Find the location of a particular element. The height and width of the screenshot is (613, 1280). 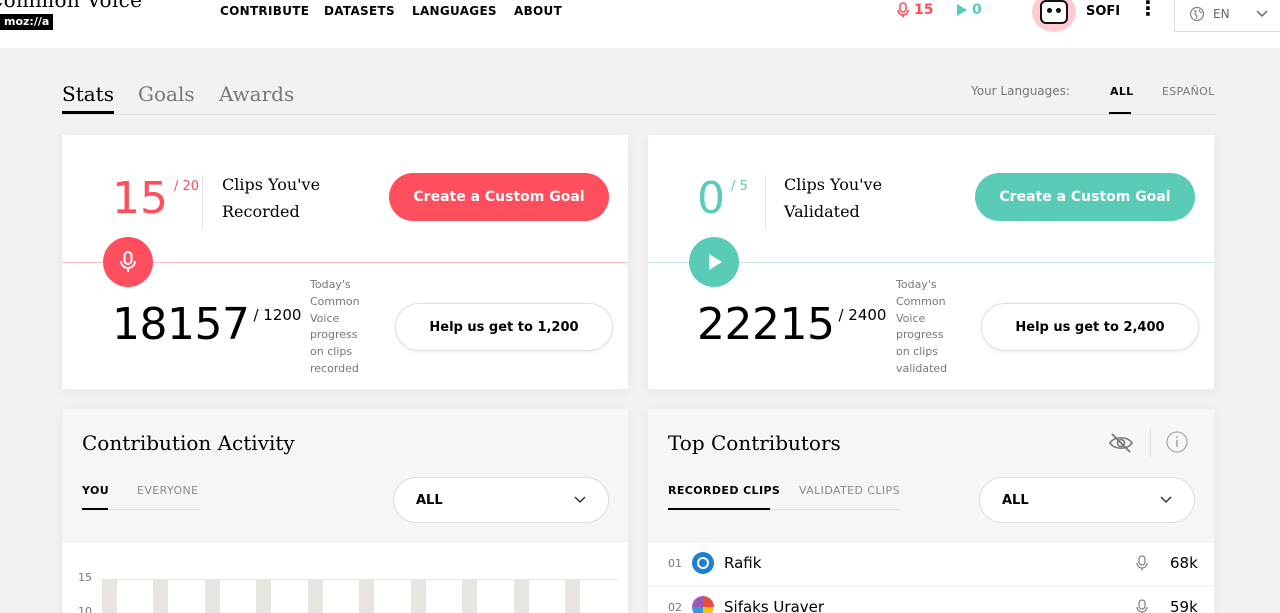

create-goal-validated-button: Create a Custom Goal is located at coordinates (1085, 197).